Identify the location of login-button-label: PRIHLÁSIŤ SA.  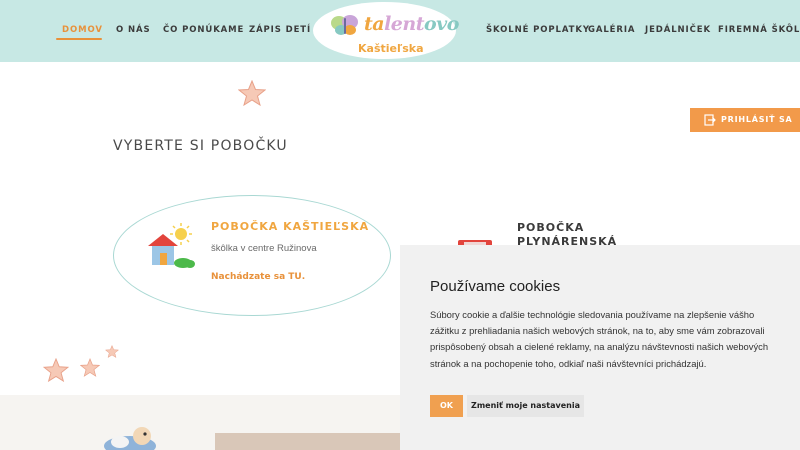
(757, 119).